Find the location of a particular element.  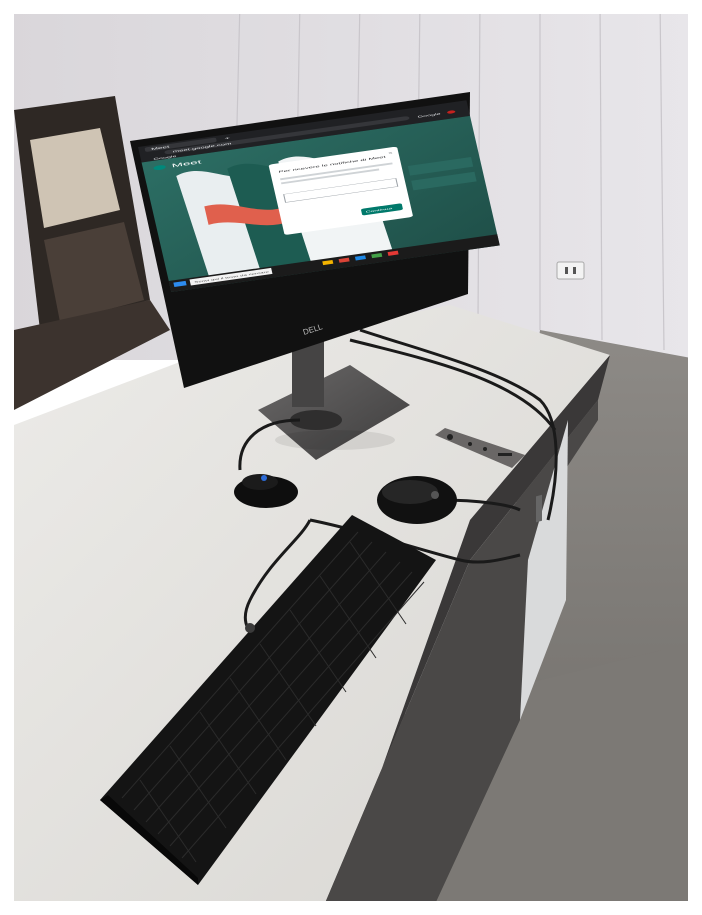

stand-shadow is located at coordinates (335, 440).